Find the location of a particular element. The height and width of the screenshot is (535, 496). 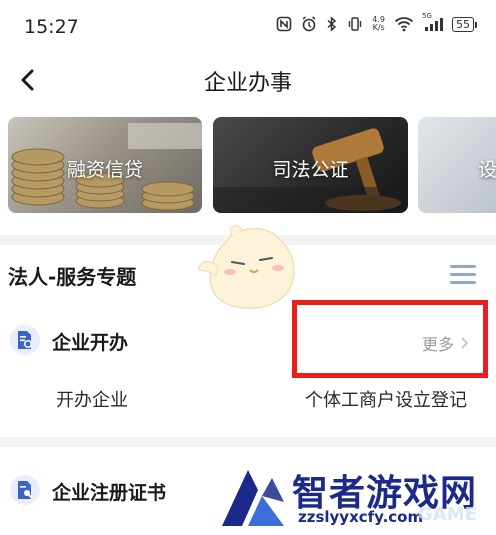

status-time: 15:27 is located at coordinates (51, 27).